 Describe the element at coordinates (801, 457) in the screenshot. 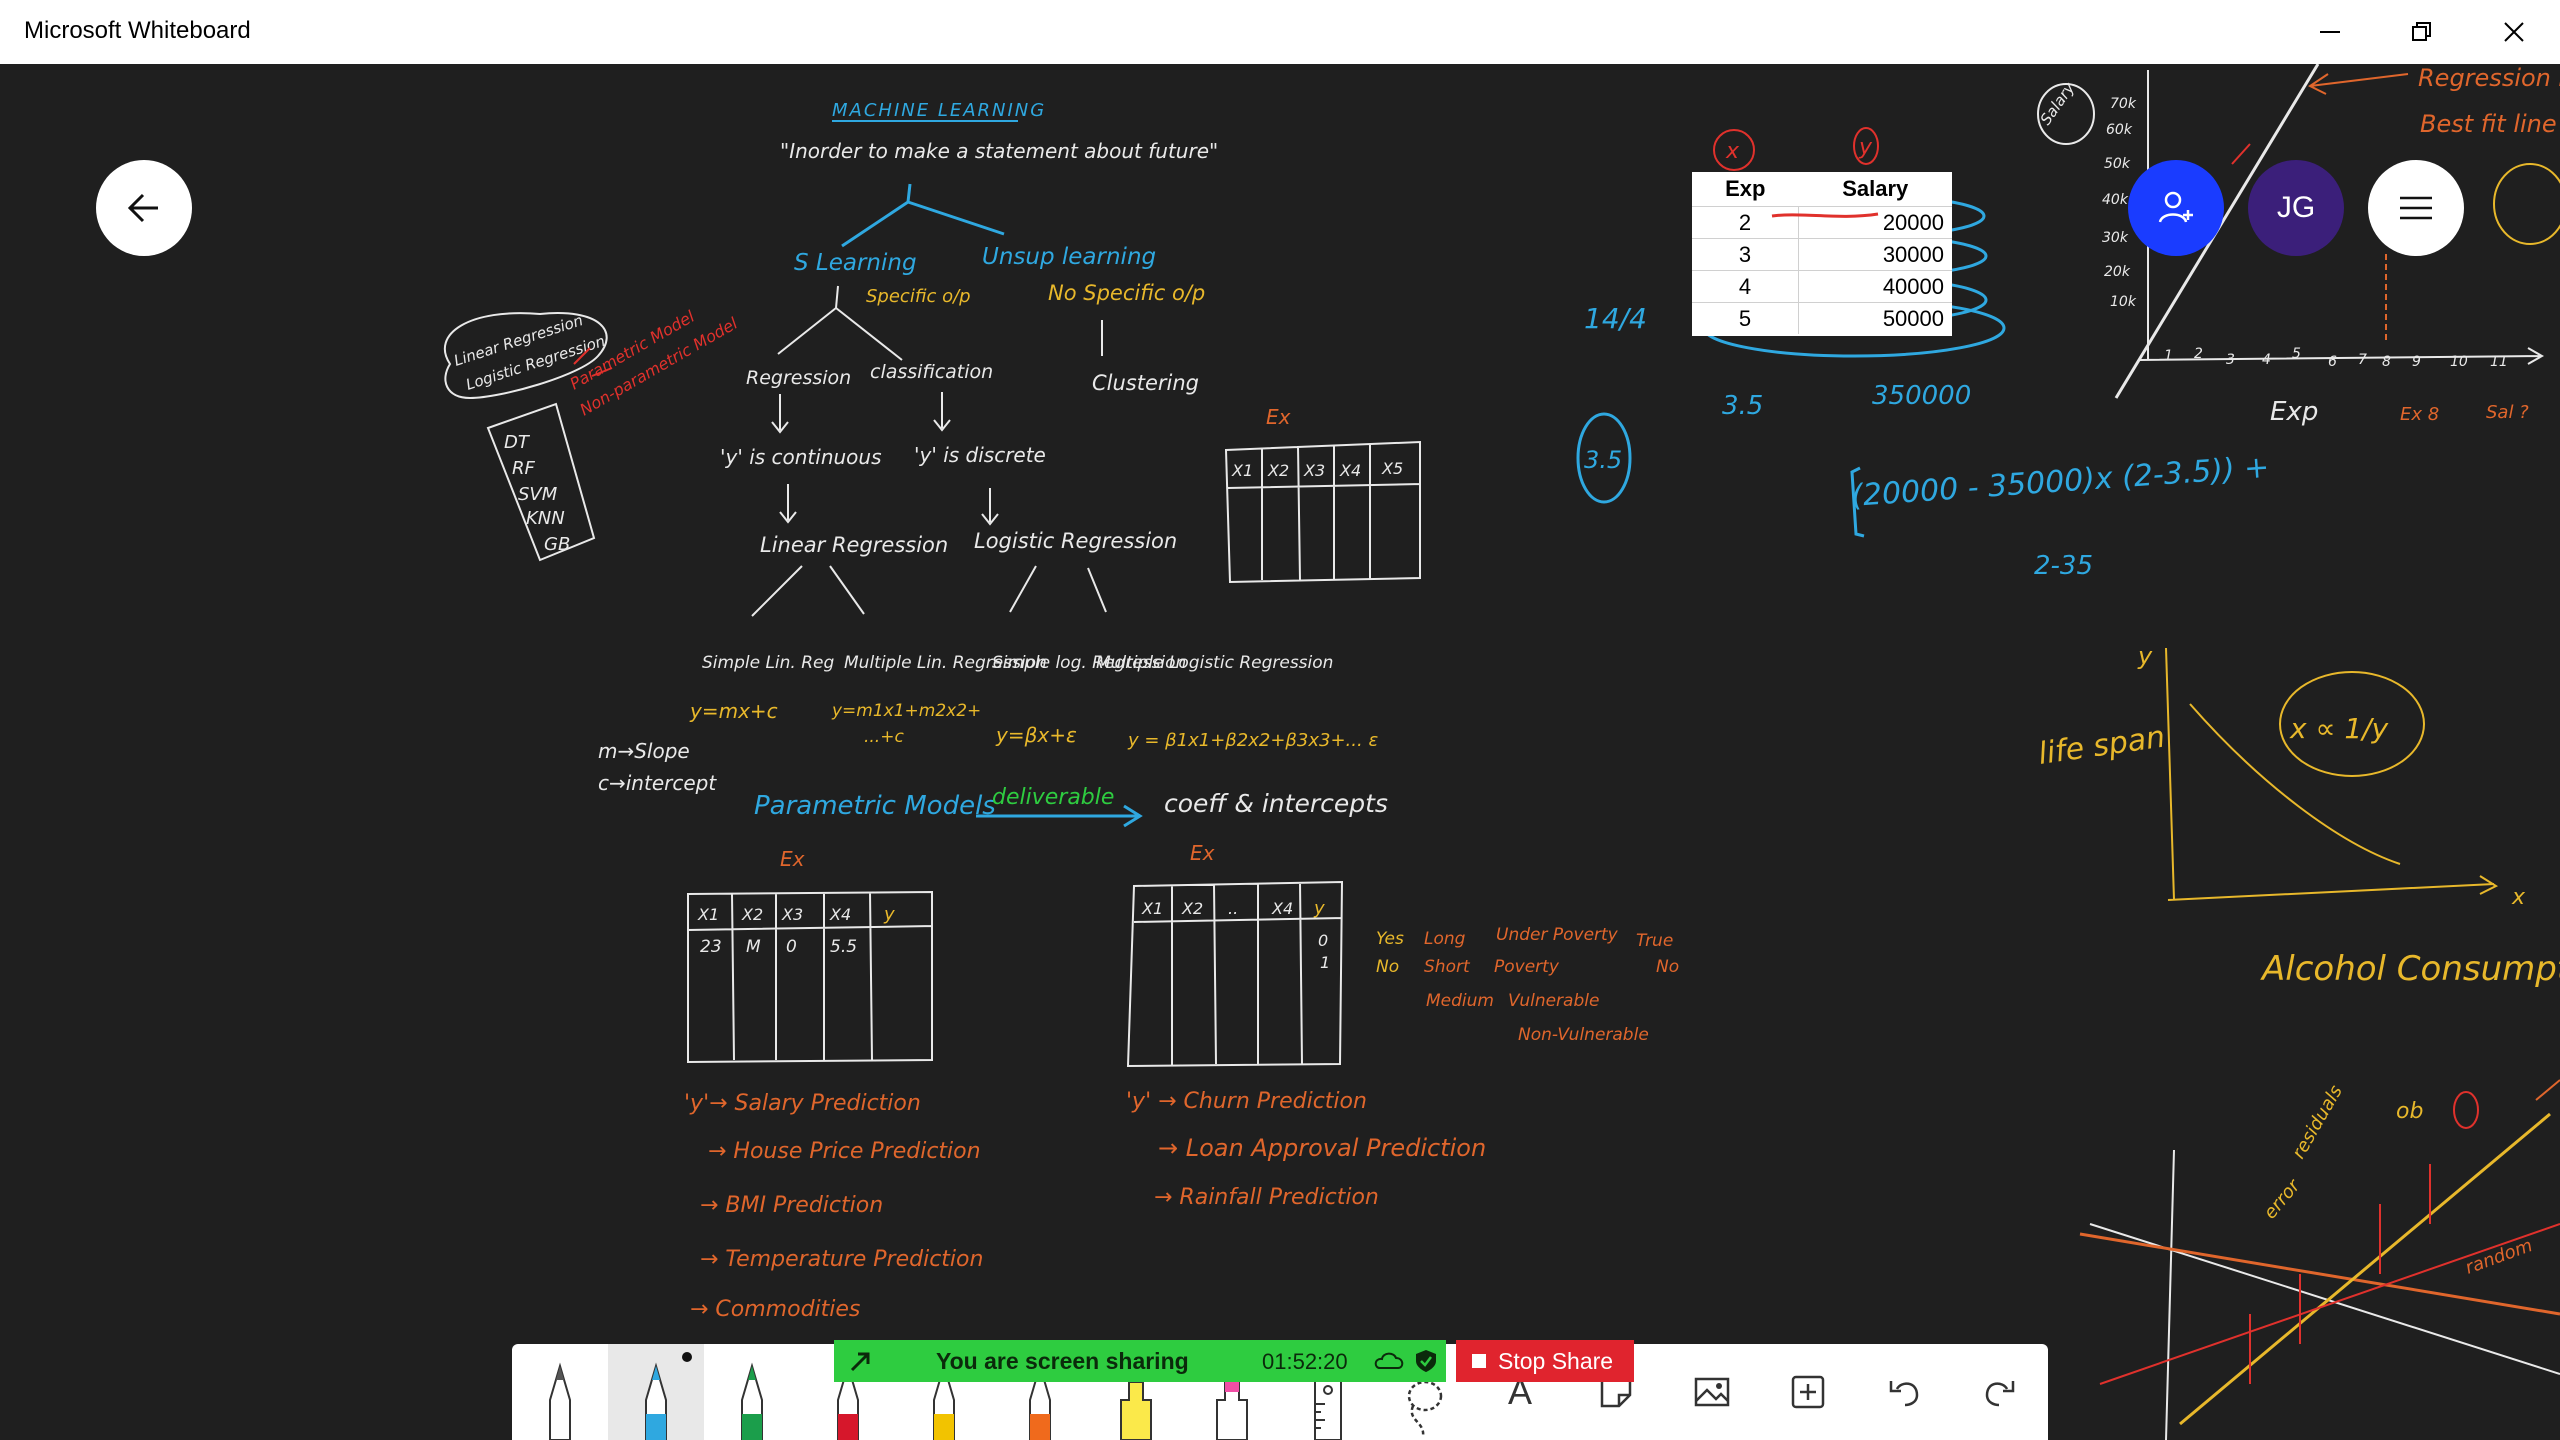

I see `y-continuous-label: 'y' is continuous` at that location.